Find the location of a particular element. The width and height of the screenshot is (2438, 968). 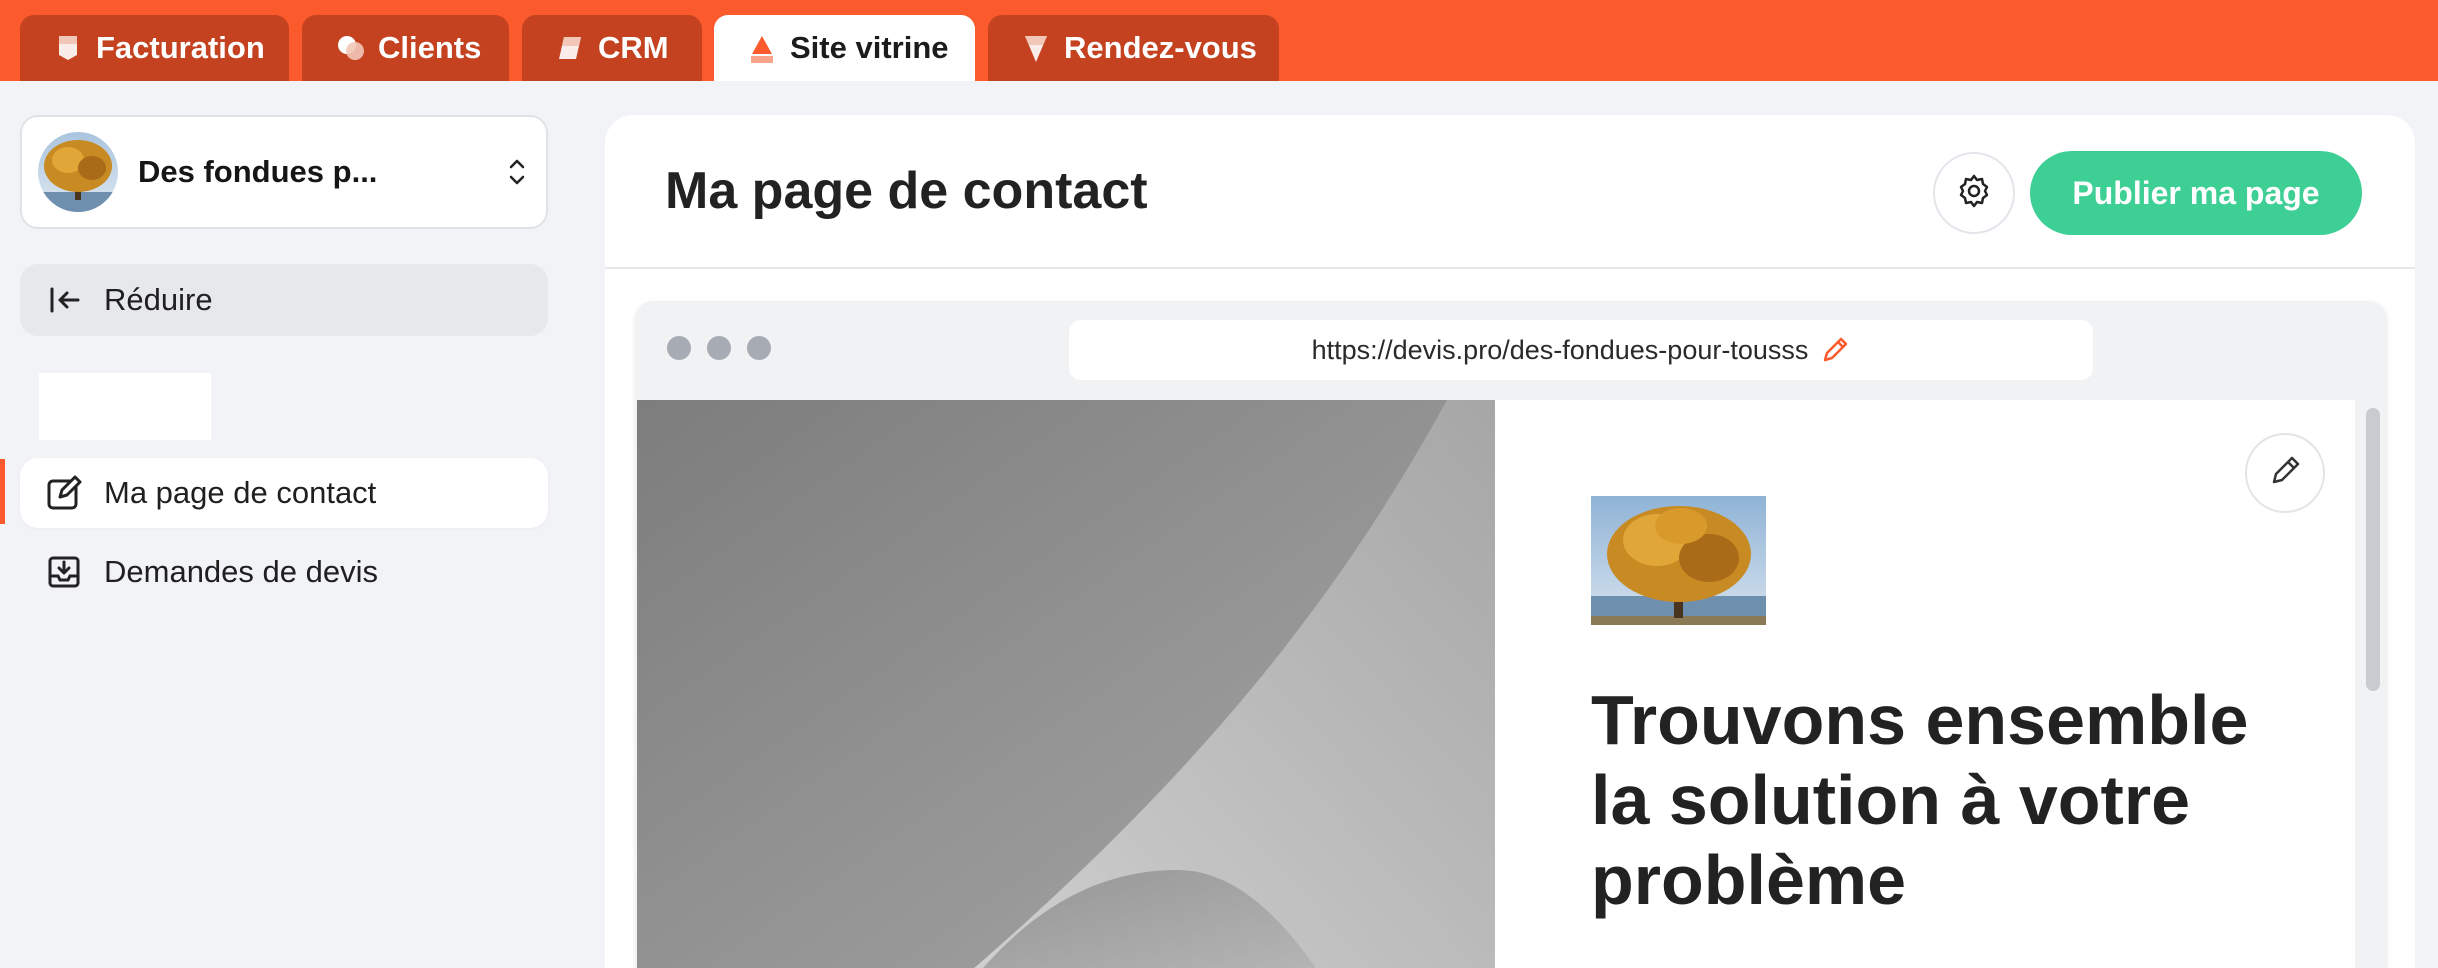

page-header: Ma page de contact Publier ma page is located at coordinates (1510, 192).